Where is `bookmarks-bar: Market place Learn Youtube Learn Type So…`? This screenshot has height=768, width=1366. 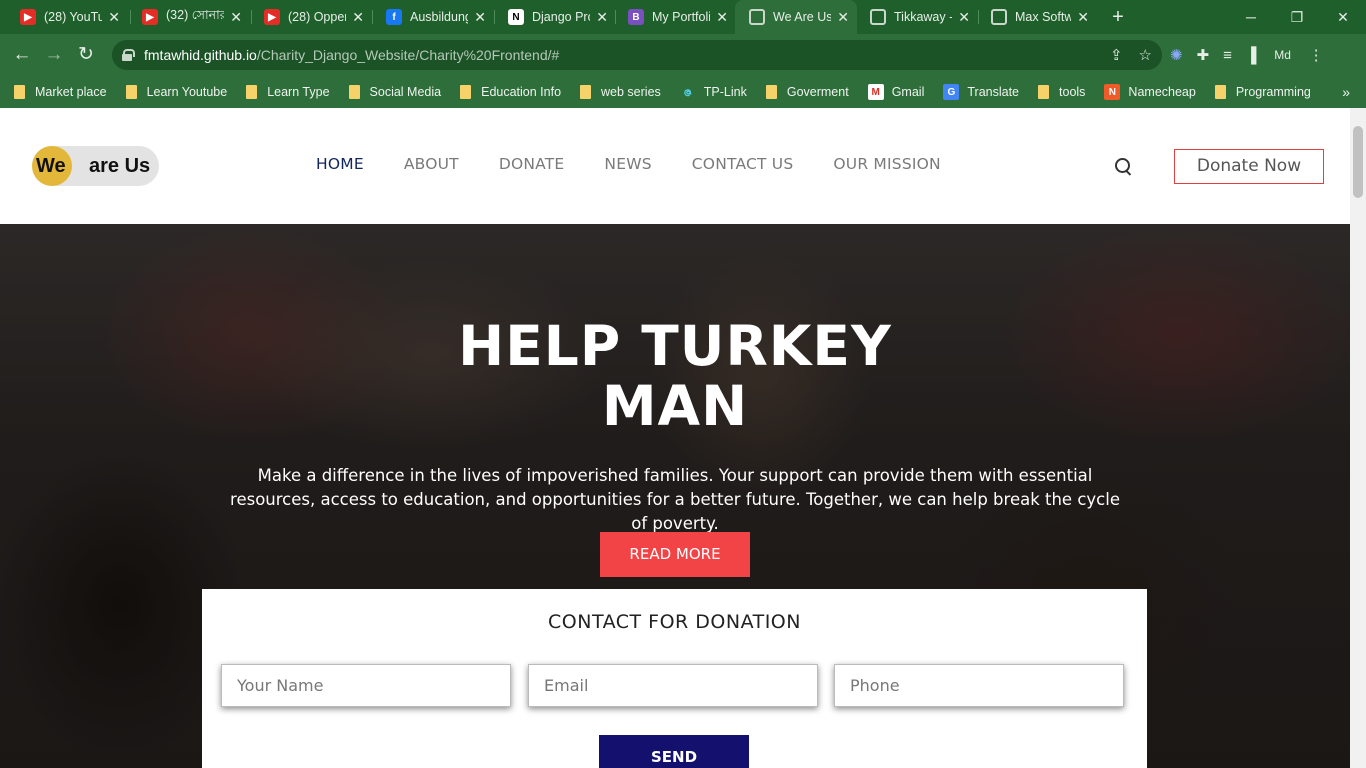 bookmarks-bar: Market place Learn Youtube Learn Type So… is located at coordinates (683, 92).